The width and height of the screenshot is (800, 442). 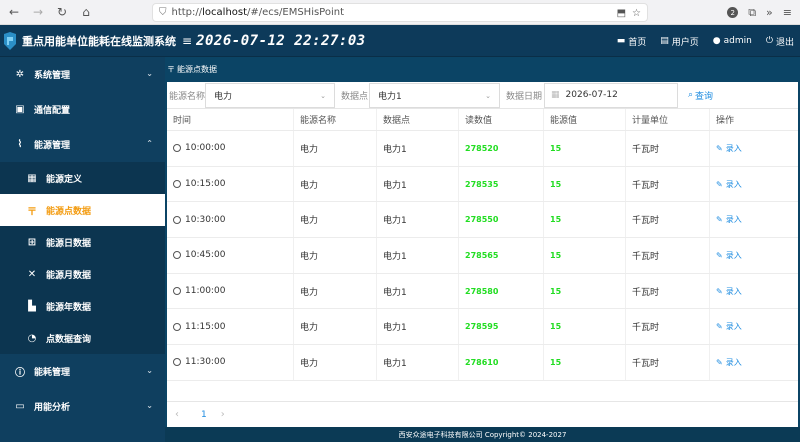 What do you see at coordinates (500, 119) in the screenshot?
I see `col-header: 读数值` at bounding box center [500, 119].